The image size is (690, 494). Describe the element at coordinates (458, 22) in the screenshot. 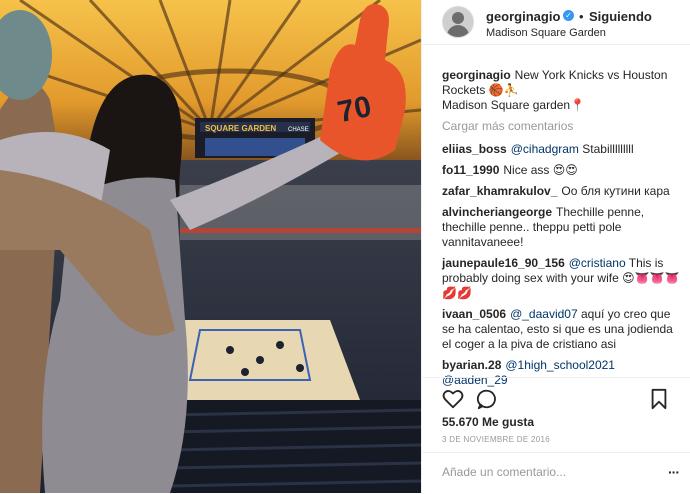

I see `avatar` at that location.